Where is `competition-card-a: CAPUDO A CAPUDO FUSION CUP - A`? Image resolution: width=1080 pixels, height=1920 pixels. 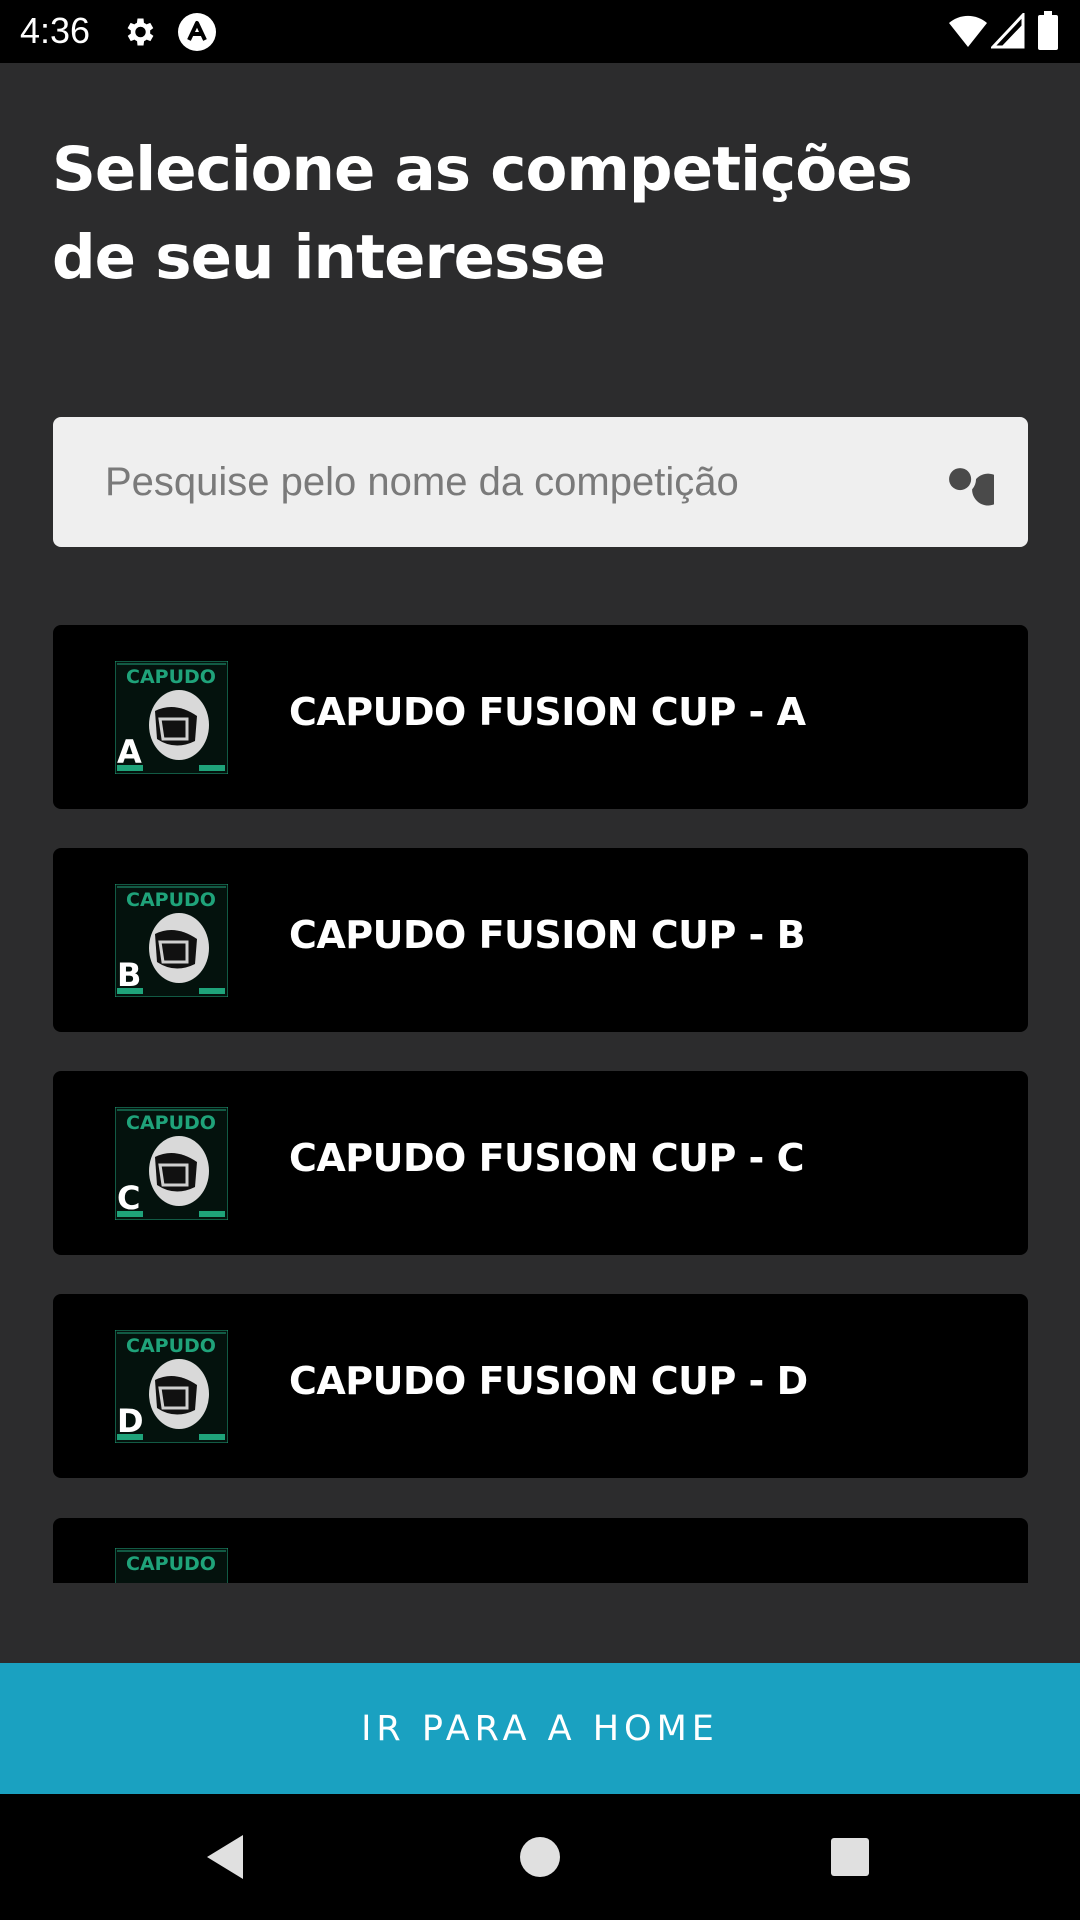
competition-card-a: CAPUDO A CAPUDO FUSION CUP - A is located at coordinates (540, 717).